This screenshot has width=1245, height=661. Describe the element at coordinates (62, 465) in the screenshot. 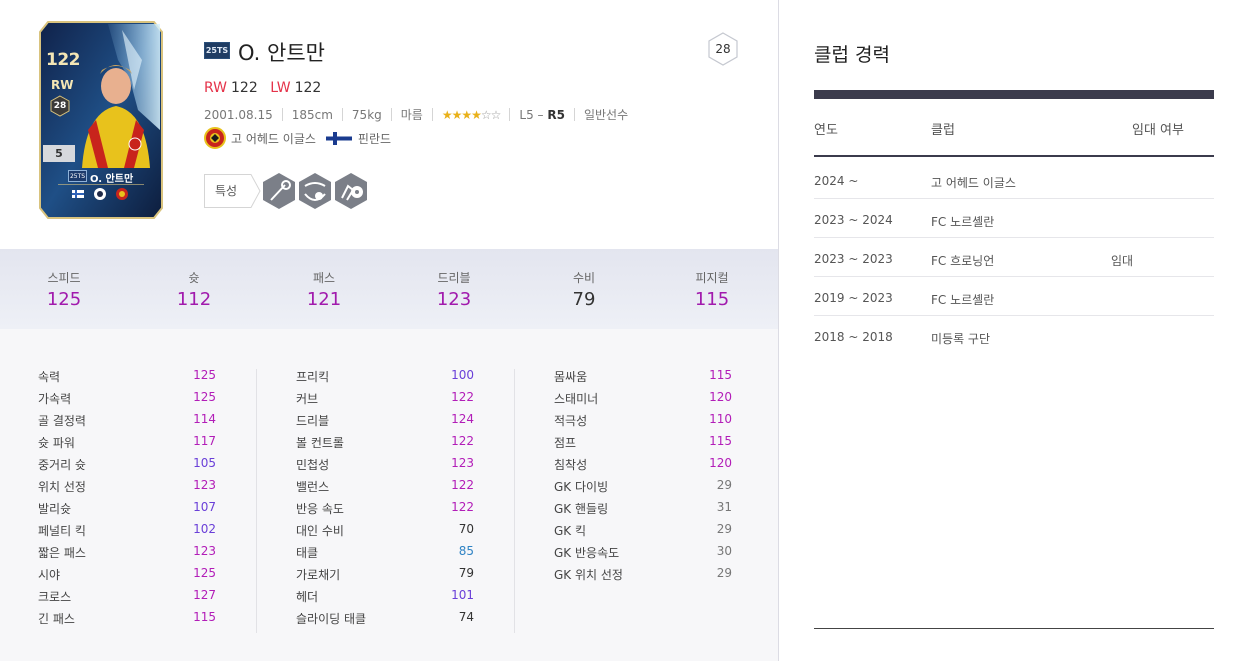

I see `stat-label: 중거리 슛` at that location.